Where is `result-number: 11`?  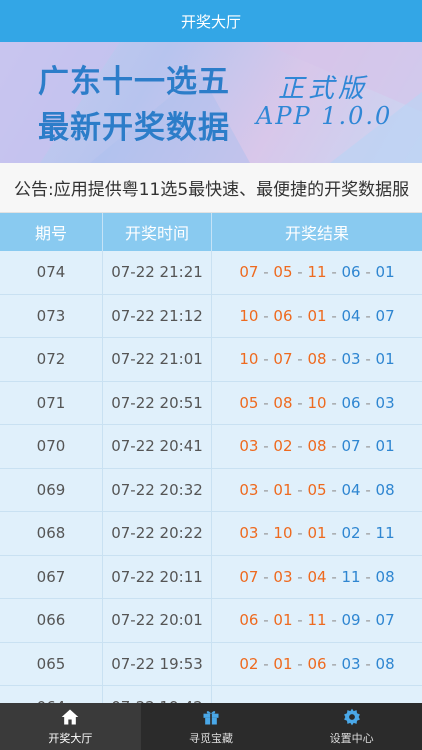 result-number: 11 is located at coordinates (351, 576).